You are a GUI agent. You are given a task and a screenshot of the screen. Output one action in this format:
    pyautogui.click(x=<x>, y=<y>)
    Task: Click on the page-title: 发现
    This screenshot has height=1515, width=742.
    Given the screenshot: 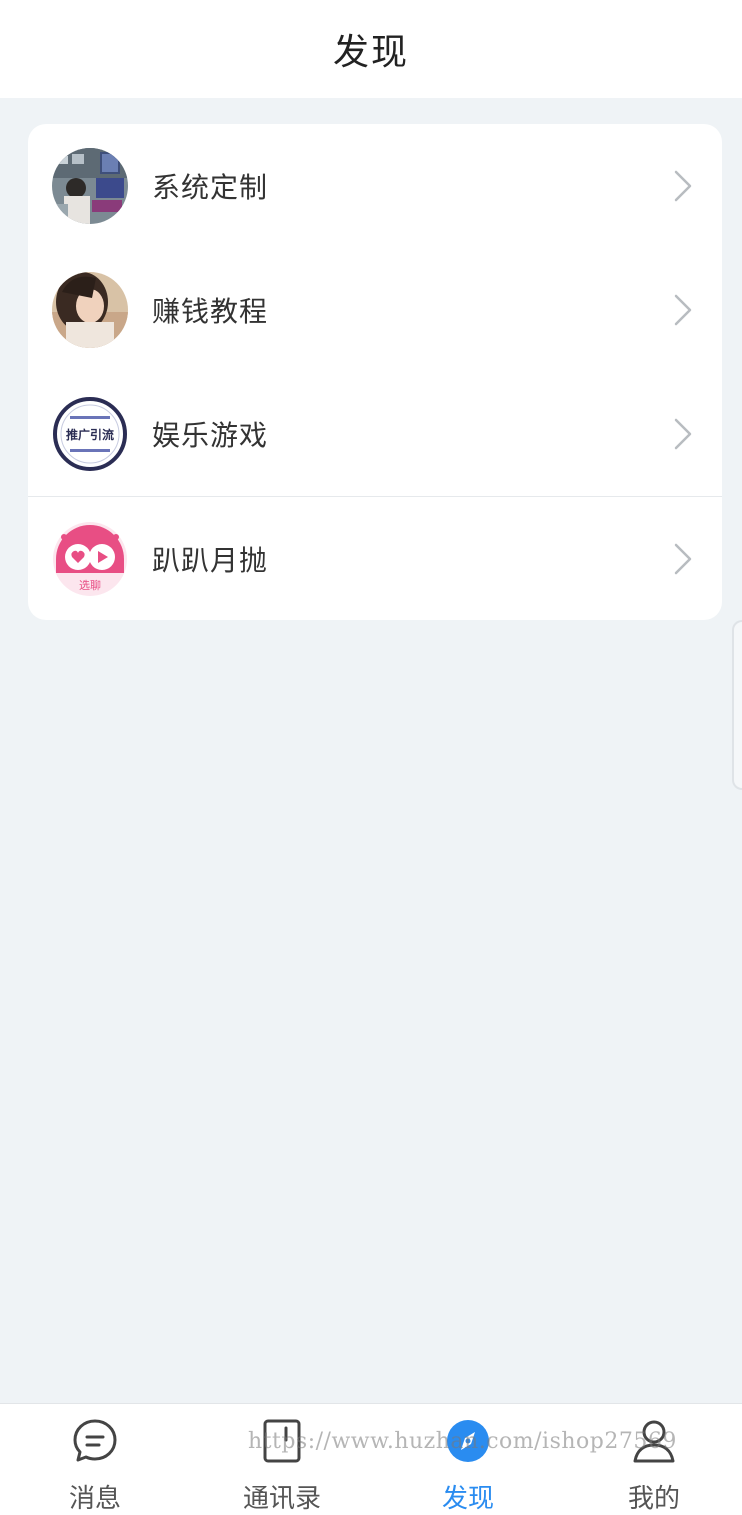 What is the action you would take?
    pyautogui.click(x=370, y=52)
    